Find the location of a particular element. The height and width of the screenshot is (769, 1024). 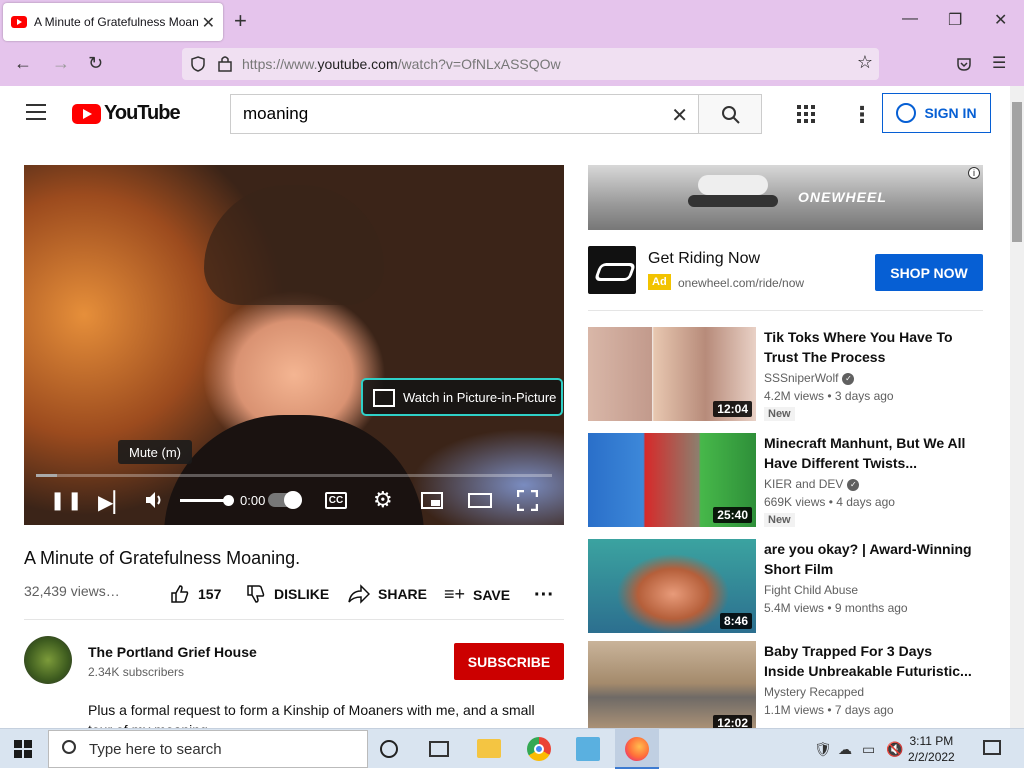

firefox-icon is located at coordinates (637, 749).